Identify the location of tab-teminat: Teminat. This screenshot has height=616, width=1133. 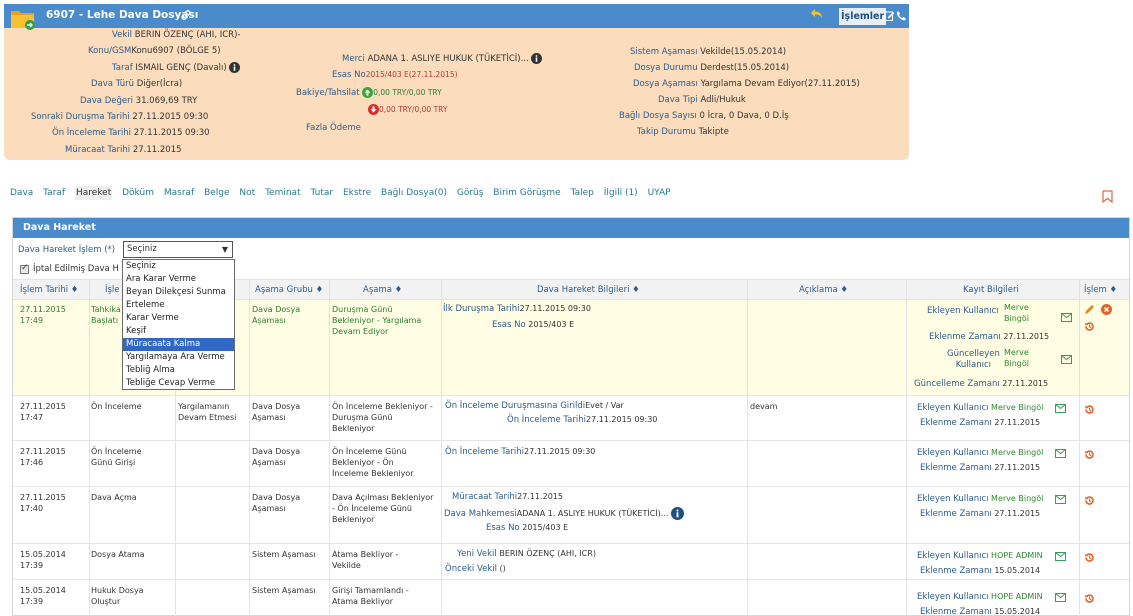
(283, 193).